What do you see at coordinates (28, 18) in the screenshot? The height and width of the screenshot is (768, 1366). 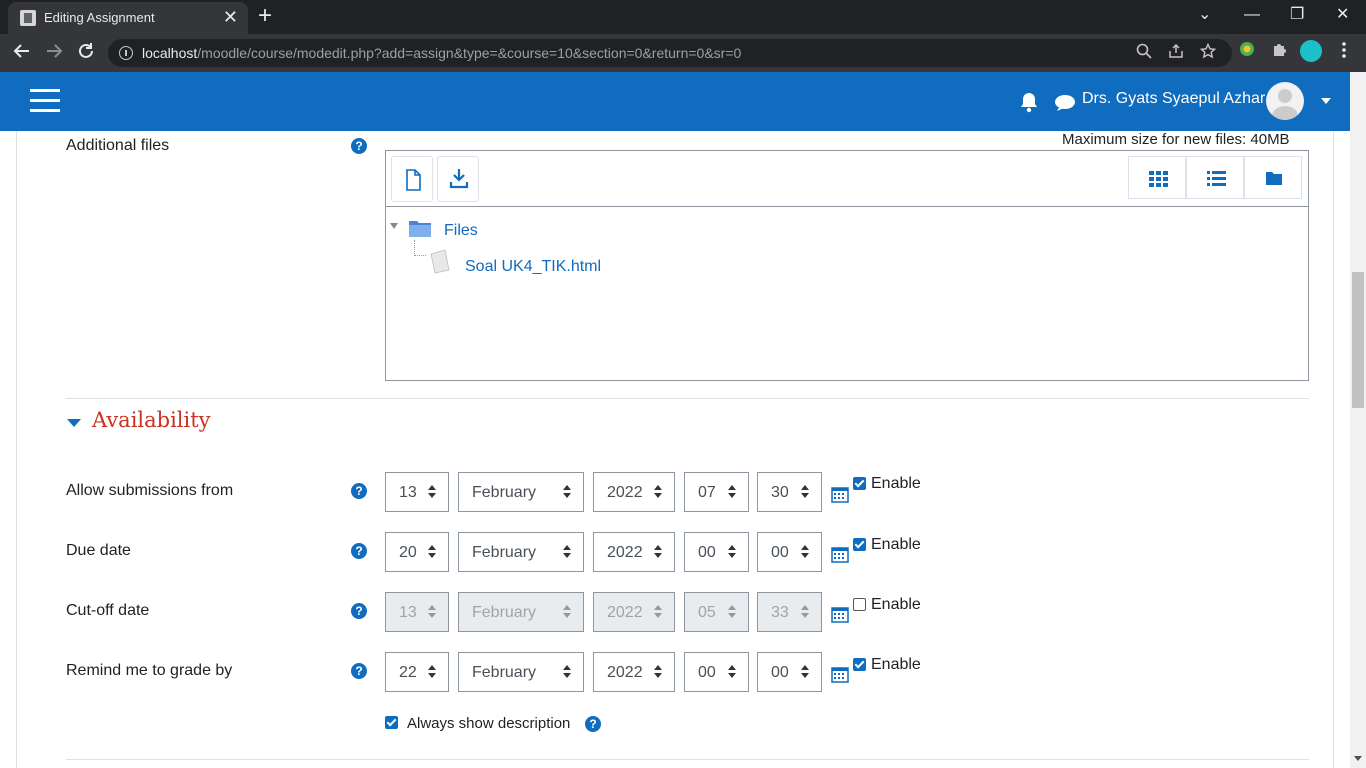 I see `moodle-favicon-icon` at bounding box center [28, 18].